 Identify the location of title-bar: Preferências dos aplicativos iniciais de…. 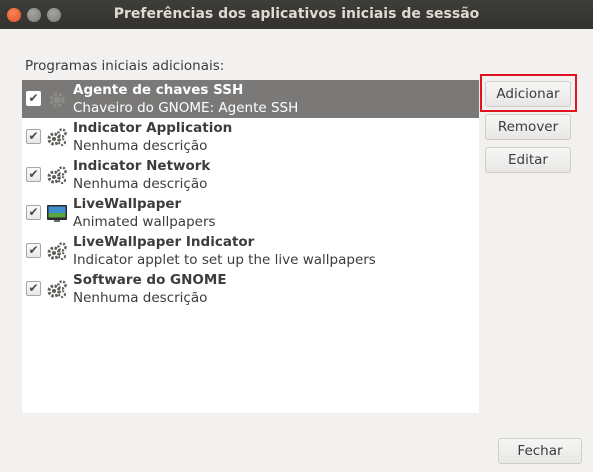
(296, 14).